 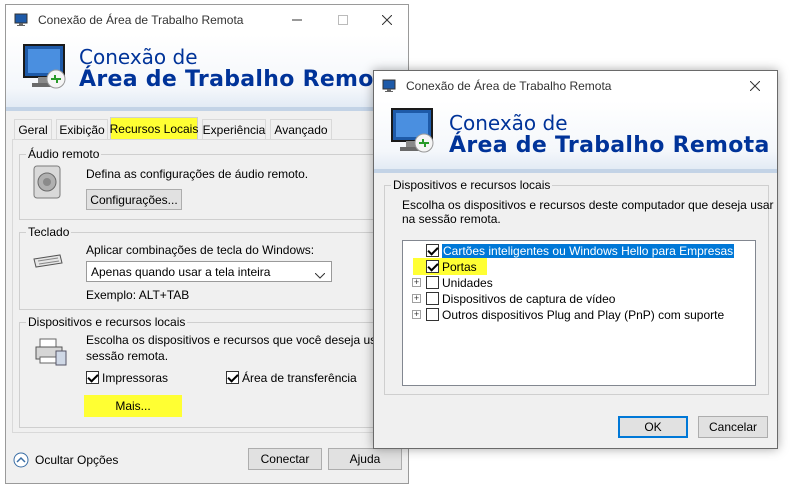 What do you see at coordinates (48, 262) in the screenshot?
I see `keyboard-icon` at bounding box center [48, 262].